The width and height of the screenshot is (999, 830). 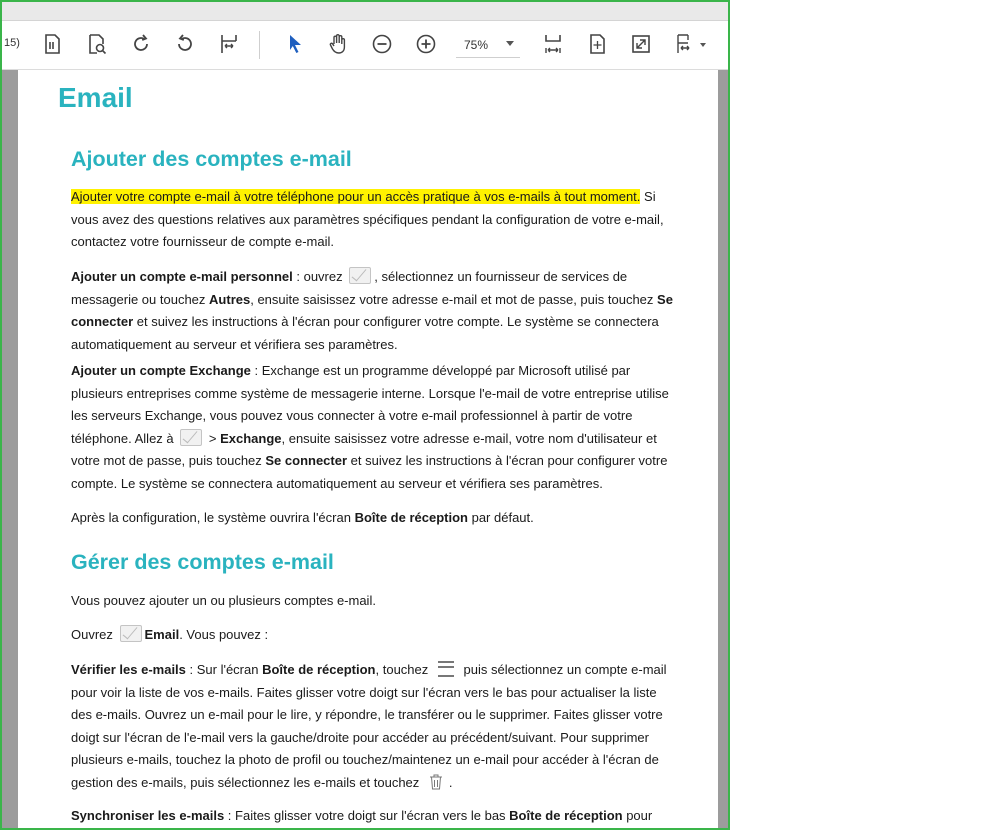 What do you see at coordinates (229, 44) in the screenshot?
I see `fit-width-icon` at bounding box center [229, 44].